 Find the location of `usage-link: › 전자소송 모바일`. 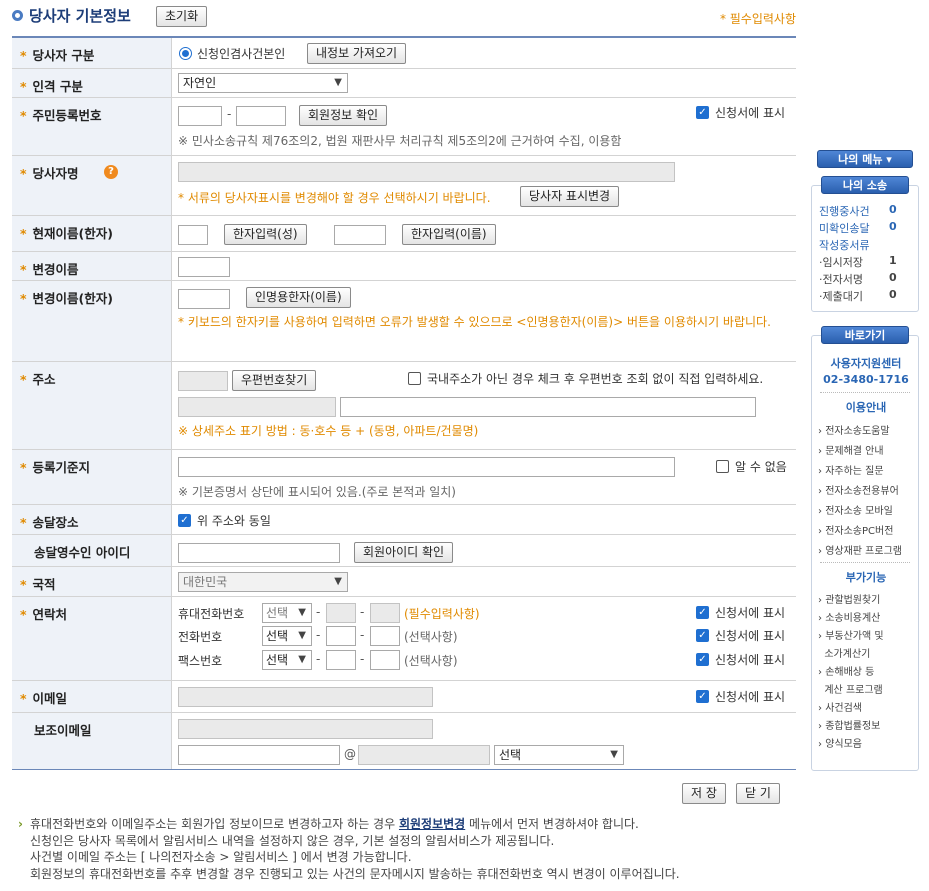

usage-link: › 전자소송 모바일 is located at coordinates (860, 512).